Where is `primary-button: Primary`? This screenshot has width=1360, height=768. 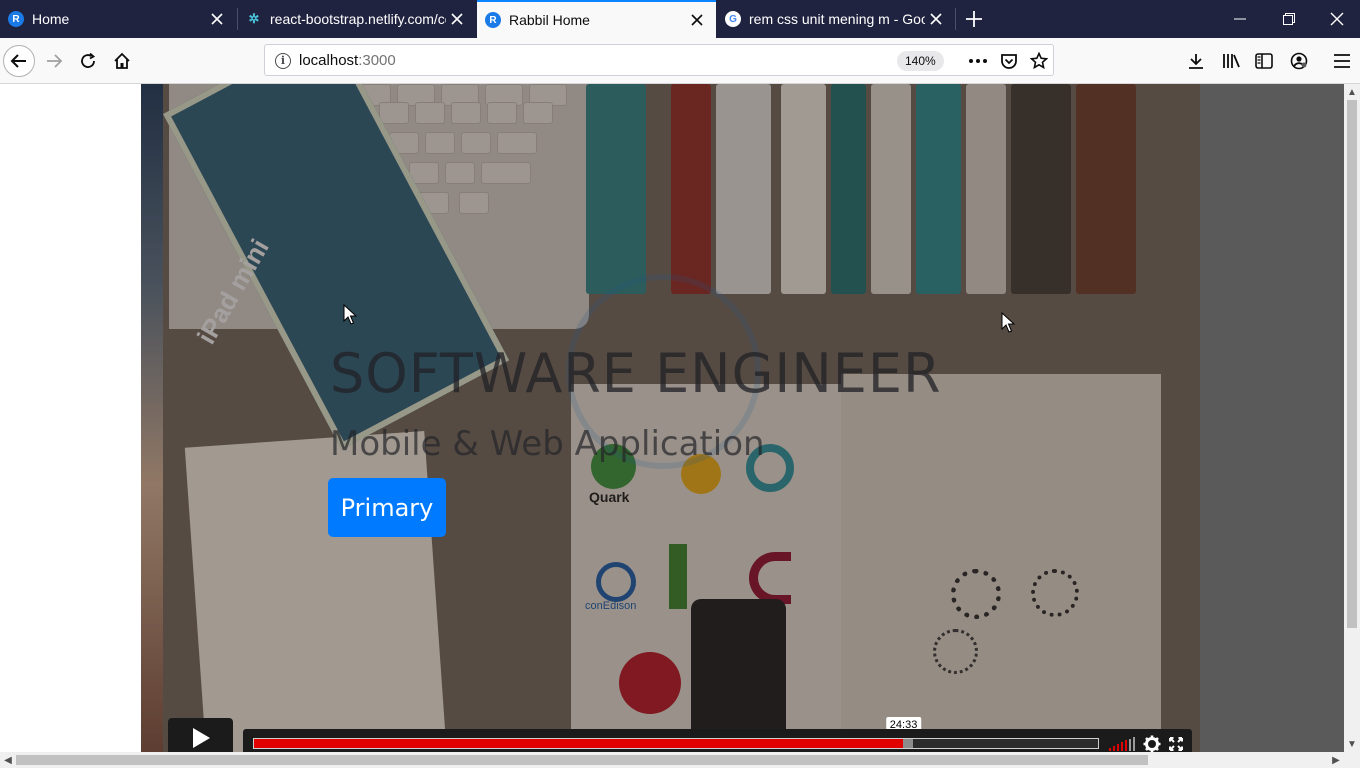 primary-button: Primary is located at coordinates (387, 507).